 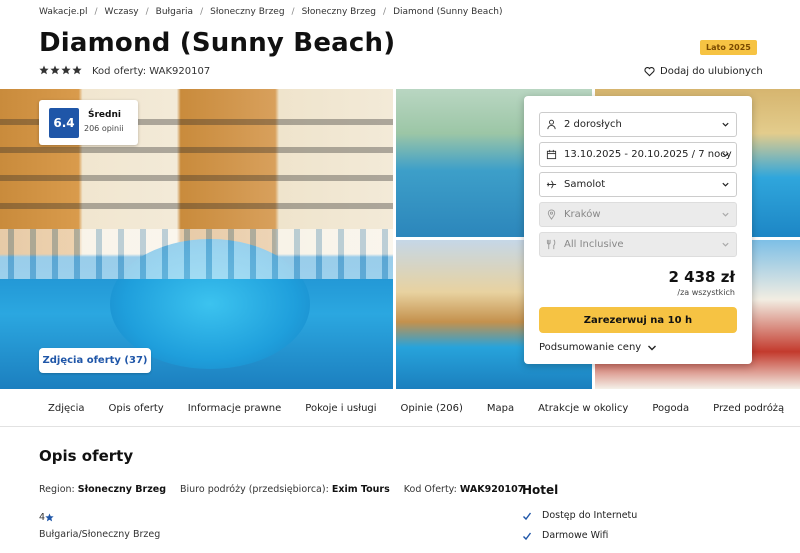 I want to click on calendar-icon, so click(x=551, y=154).